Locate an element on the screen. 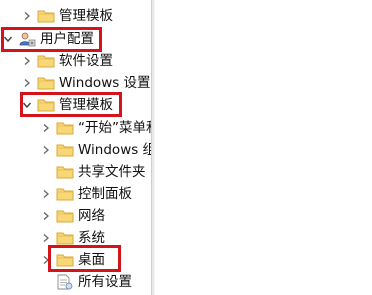 This screenshot has height=295, width=372. tree-item-control-panel: 控制面板 is located at coordinates (75, 194).